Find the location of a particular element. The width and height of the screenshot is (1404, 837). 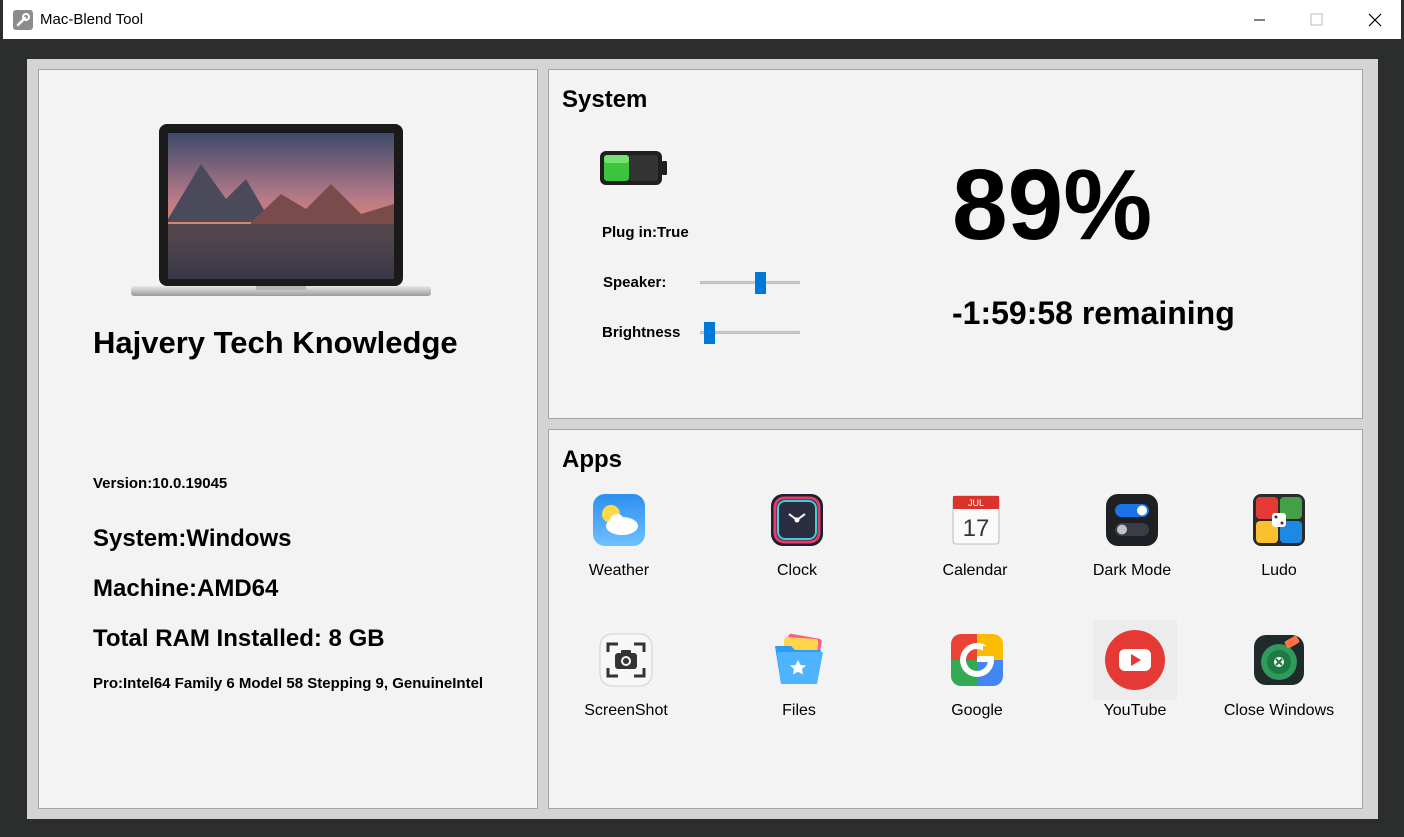

minimize-icon is located at coordinates (1259, 20).